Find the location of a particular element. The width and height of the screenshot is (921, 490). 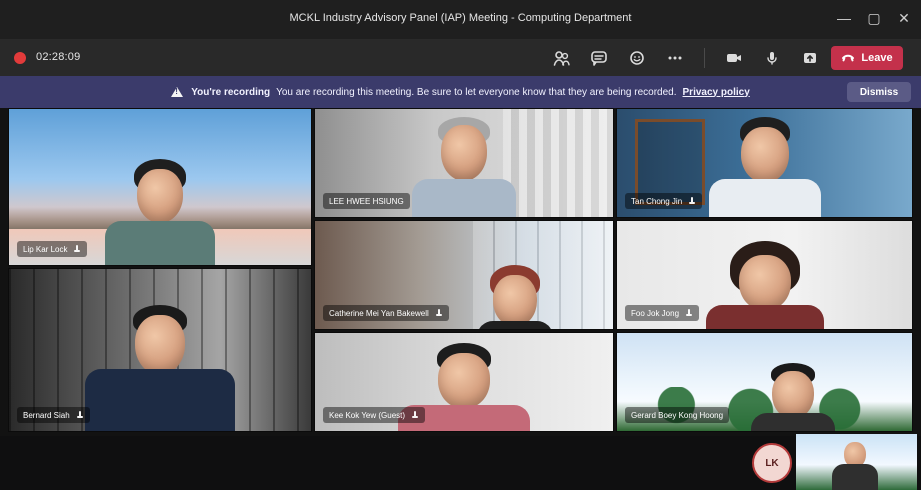

video-tile-lip: Lip Kar Lock is located at coordinates (160, 187).